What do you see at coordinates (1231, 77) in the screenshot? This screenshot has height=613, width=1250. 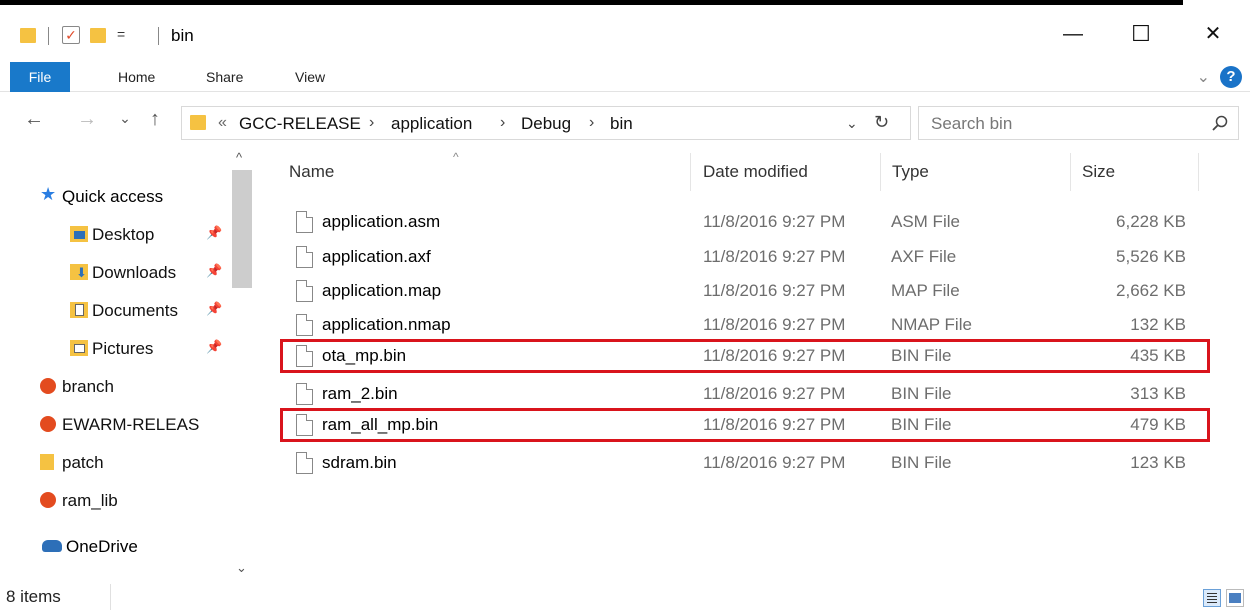 I see `help-icon: ?` at bounding box center [1231, 77].